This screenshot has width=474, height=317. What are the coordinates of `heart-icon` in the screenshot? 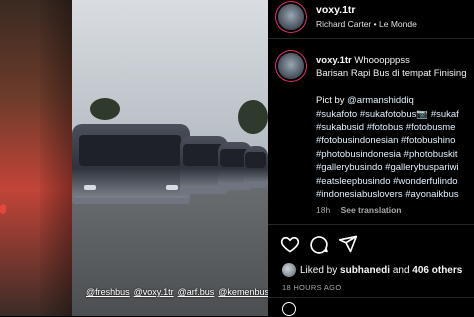 It's located at (290, 244).